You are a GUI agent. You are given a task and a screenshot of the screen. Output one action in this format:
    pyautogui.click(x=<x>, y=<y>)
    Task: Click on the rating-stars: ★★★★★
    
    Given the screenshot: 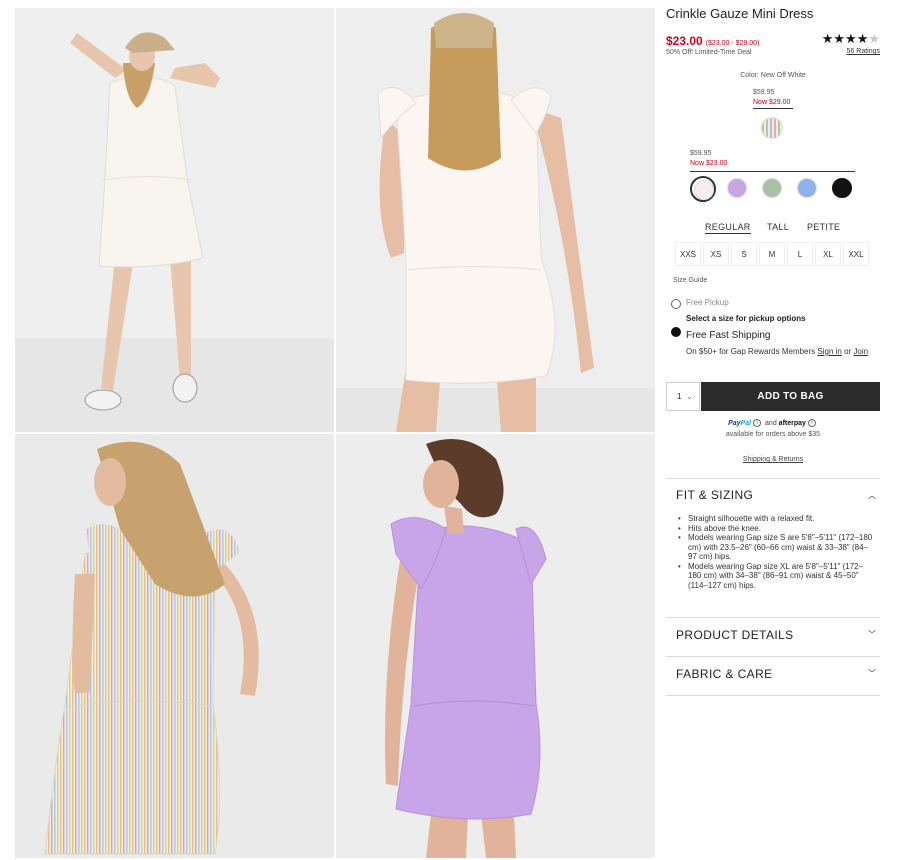 What is the action you would take?
    pyautogui.click(x=851, y=39)
    